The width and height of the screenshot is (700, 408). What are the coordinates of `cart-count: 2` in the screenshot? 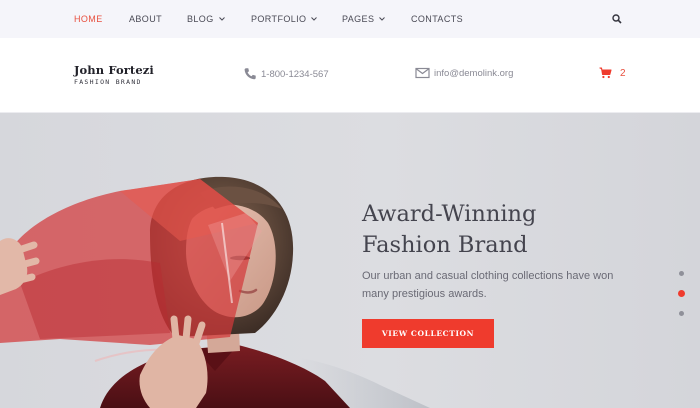 It's located at (623, 73).